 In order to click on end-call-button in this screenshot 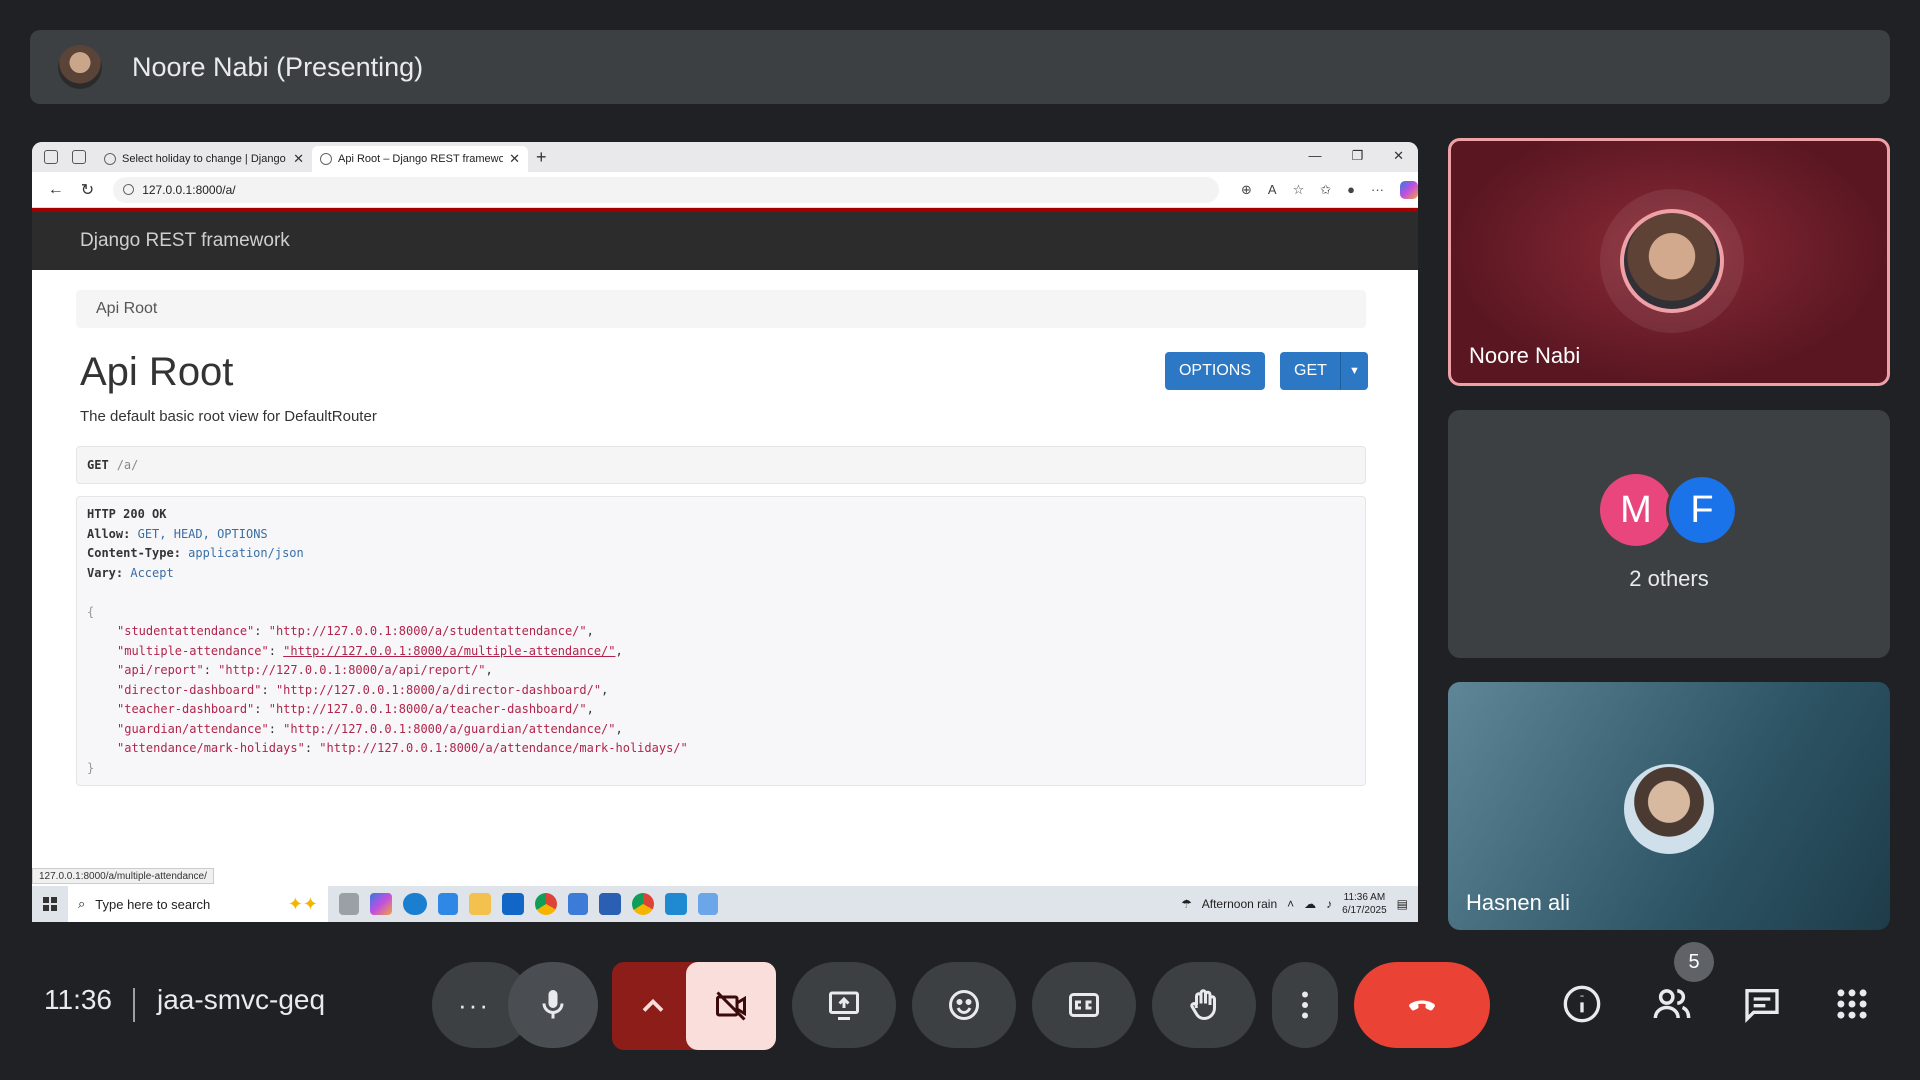, I will do `click(1422, 1005)`.